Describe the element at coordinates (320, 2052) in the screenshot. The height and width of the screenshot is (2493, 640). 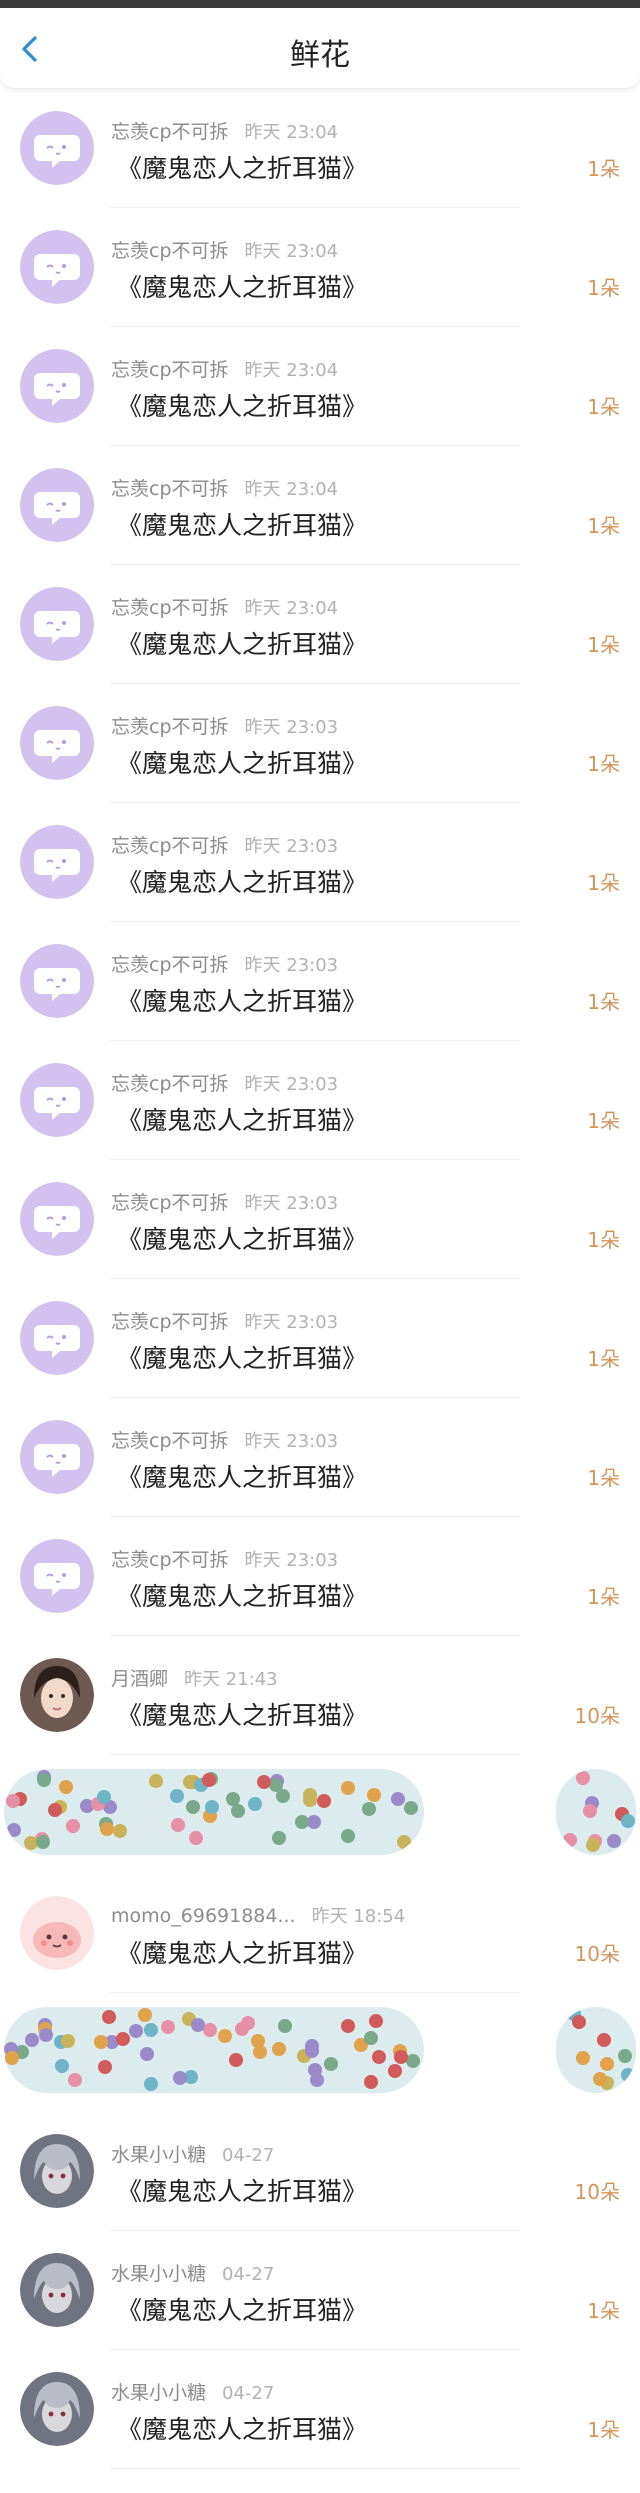
I see `redacted-row` at that location.